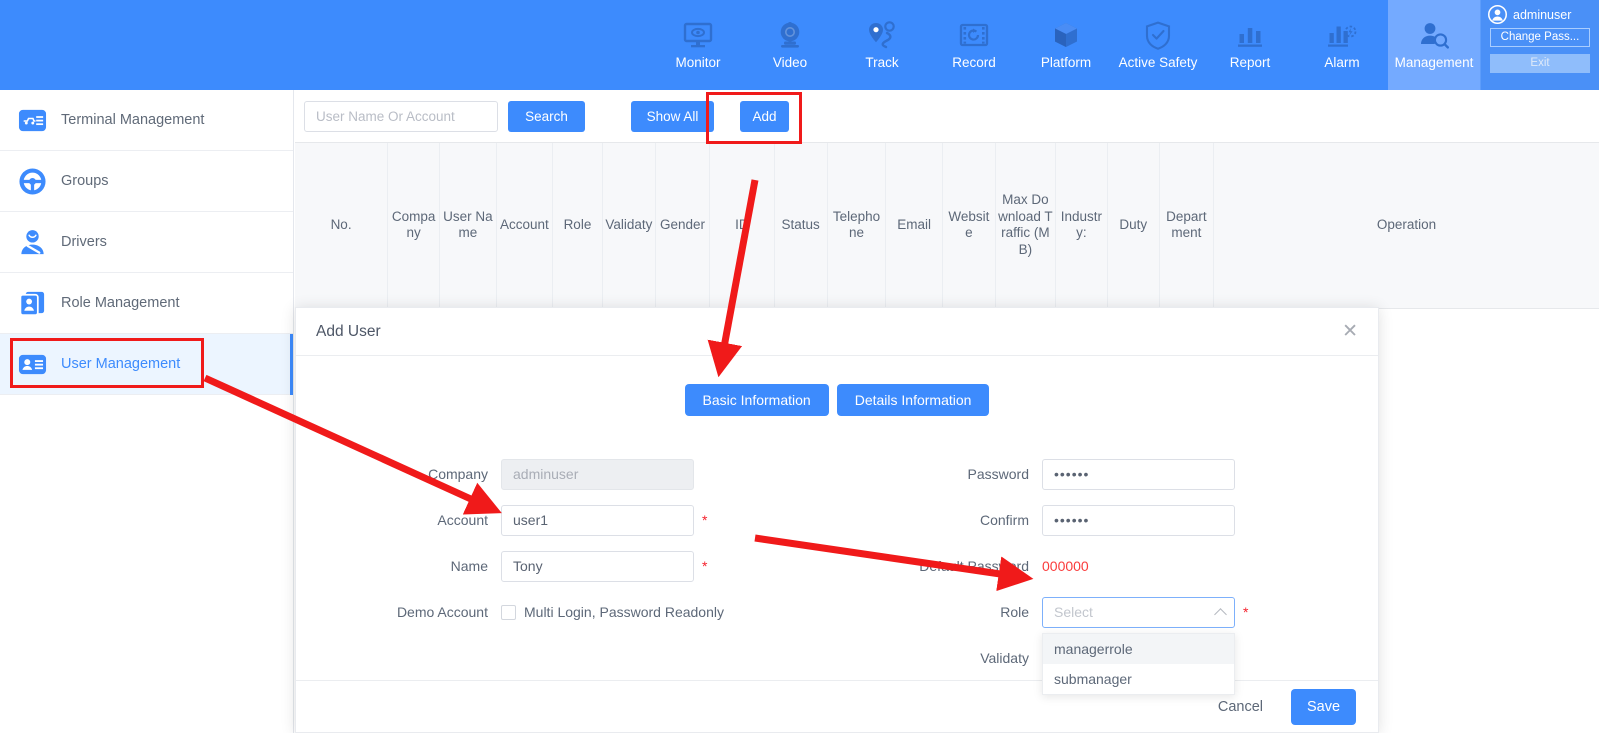 The height and width of the screenshot is (733, 1599). Describe the element at coordinates (837, 332) in the screenshot. I see `dialog-header: Add User ✕` at that location.